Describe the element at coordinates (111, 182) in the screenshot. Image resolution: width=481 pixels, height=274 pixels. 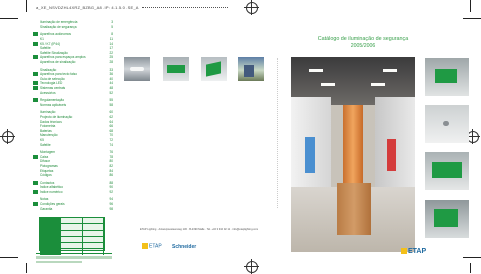
I see `index-page-number: 88` at that location.